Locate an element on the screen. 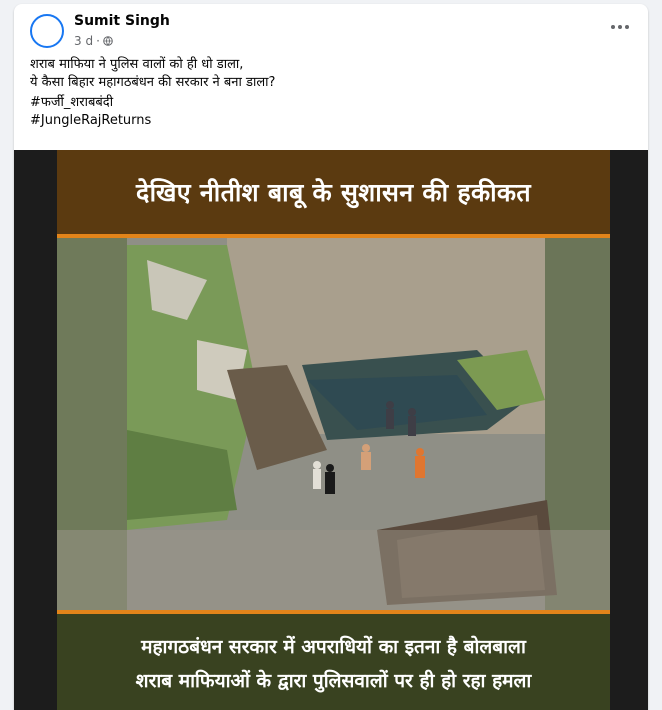 Image resolution: width=662 pixels, height=710 pixels. post-time: 3 d is located at coordinates (83, 41).